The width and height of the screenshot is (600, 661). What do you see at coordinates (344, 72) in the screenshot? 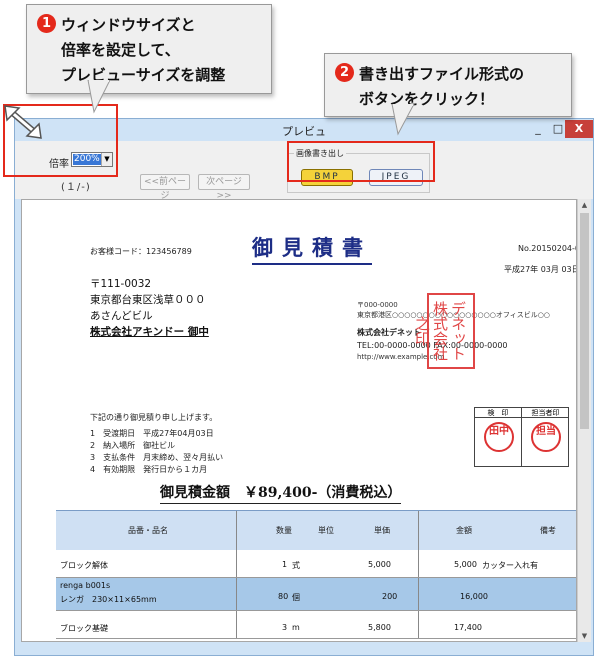
I see `callout-2-number: 2` at bounding box center [344, 72].